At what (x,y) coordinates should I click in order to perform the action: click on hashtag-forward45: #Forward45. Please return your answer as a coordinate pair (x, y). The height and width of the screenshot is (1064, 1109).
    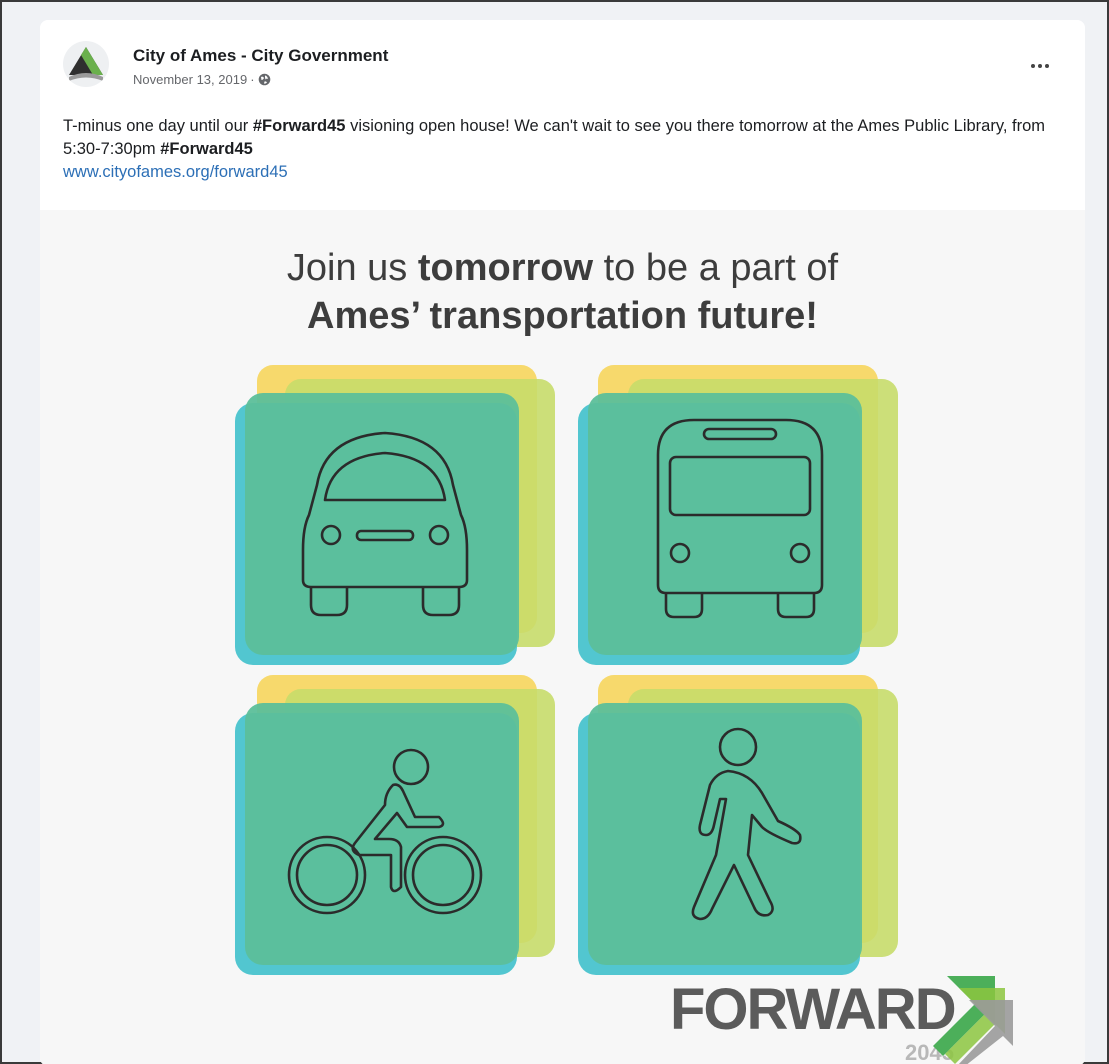
    Looking at the image, I should click on (299, 126).